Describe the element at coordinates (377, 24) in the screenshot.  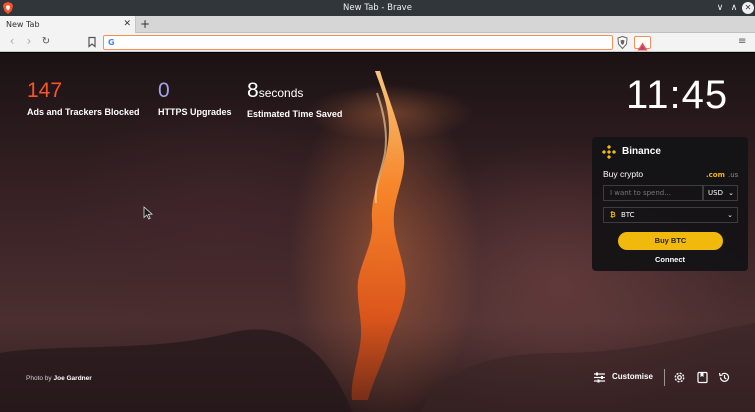
I see `tab-strip: New Tab ✕ +` at that location.